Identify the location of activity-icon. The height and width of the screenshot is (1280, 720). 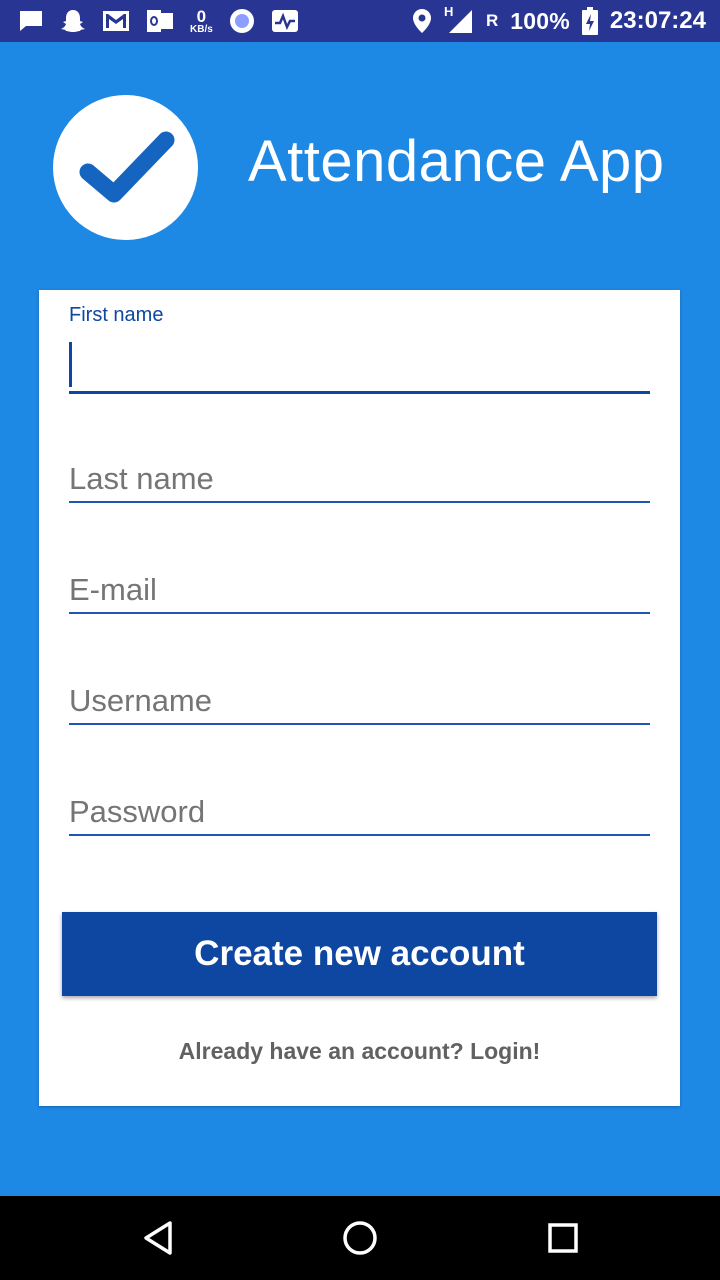
(285, 21).